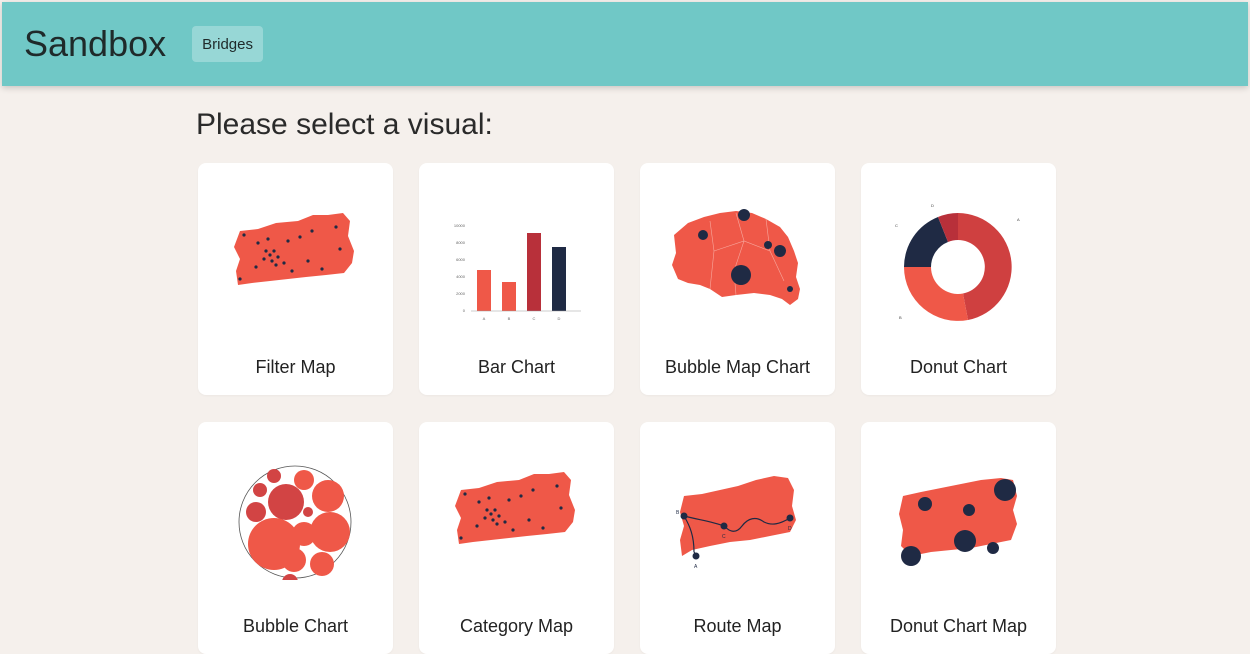  I want to click on route-point-label: A, so click(696, 567).